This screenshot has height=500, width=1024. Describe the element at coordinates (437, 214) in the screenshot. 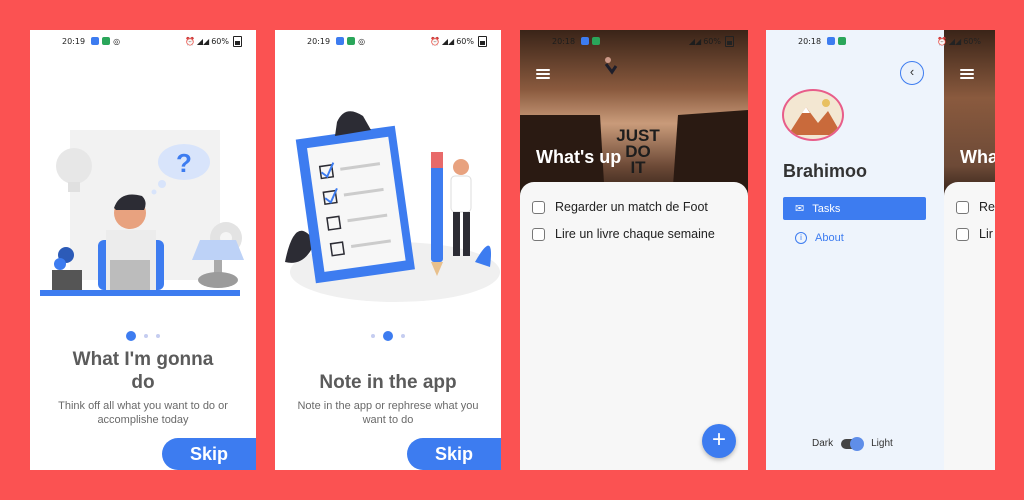

I see `pencil-icon` at that location.